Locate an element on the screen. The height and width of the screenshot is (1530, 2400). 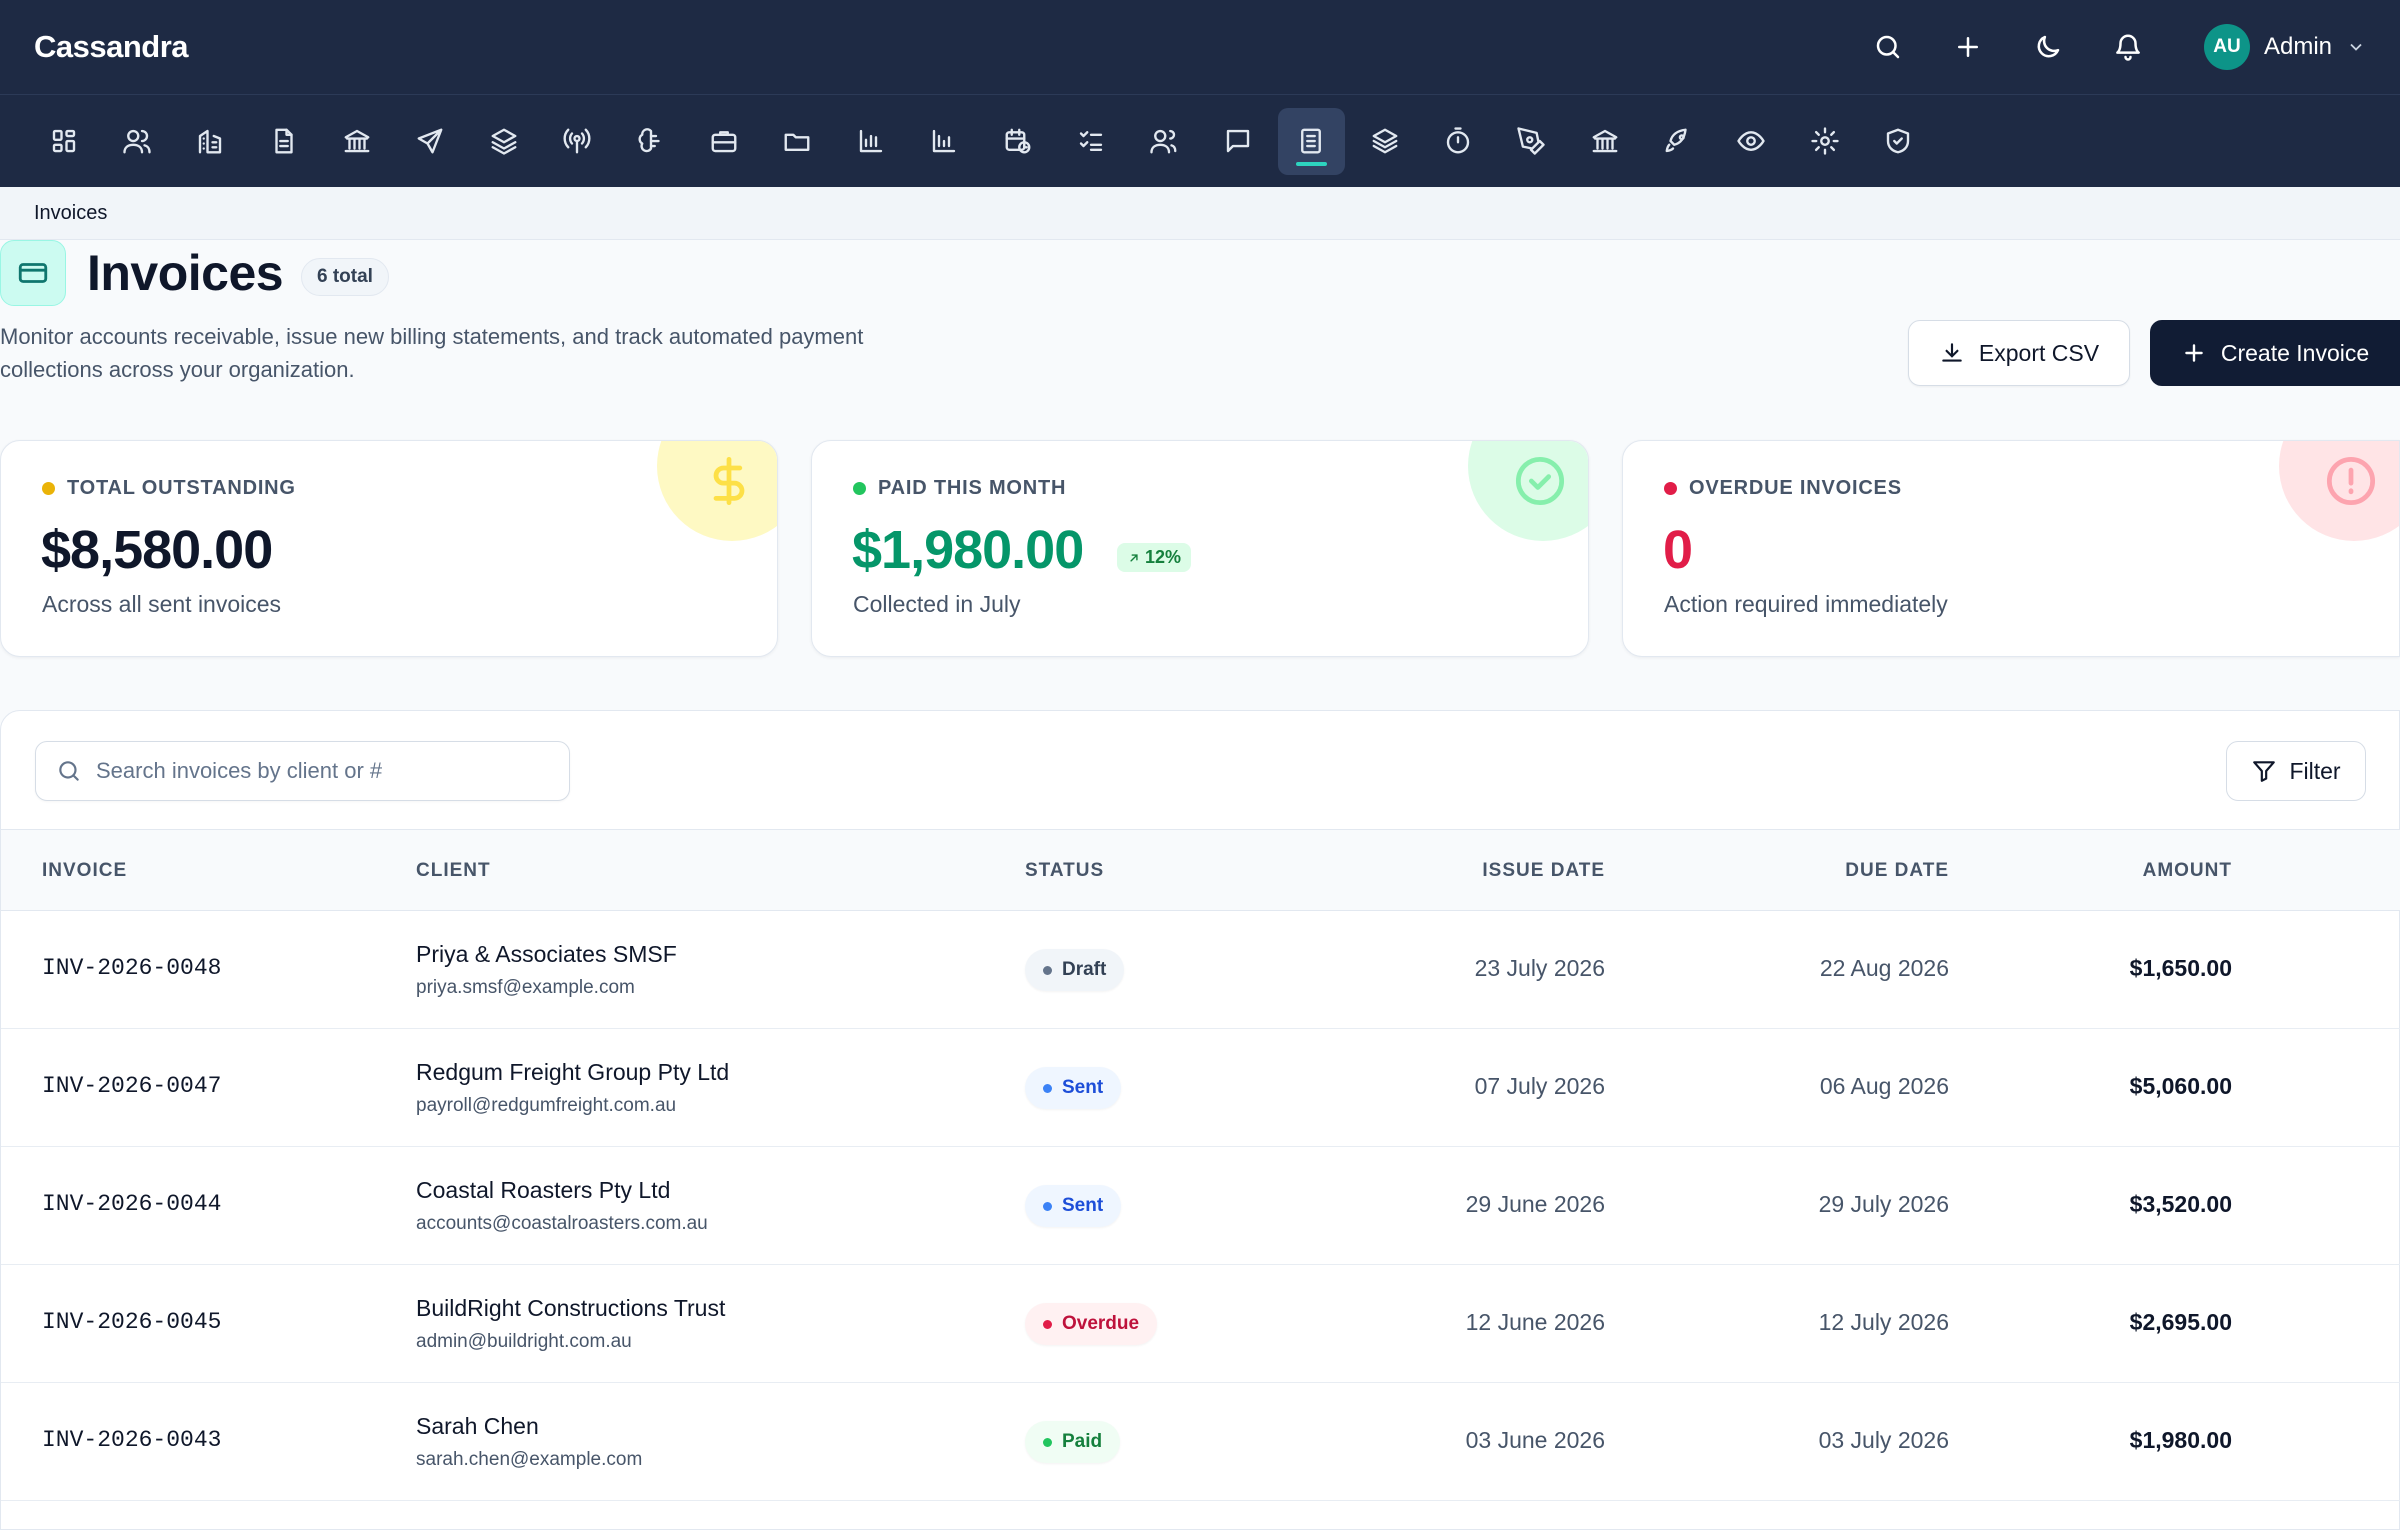
export-csv-label: Export CSV is located at coordinates (2039, 352).